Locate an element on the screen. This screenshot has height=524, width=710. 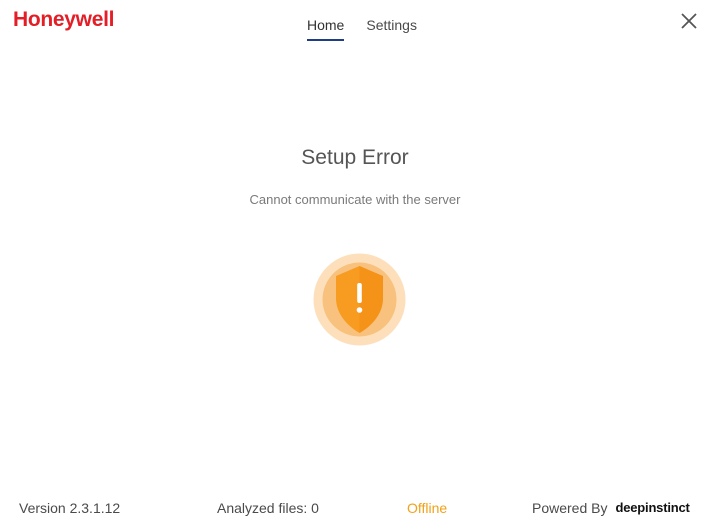
warning-shield-icon is located at coordinates (359, 299).